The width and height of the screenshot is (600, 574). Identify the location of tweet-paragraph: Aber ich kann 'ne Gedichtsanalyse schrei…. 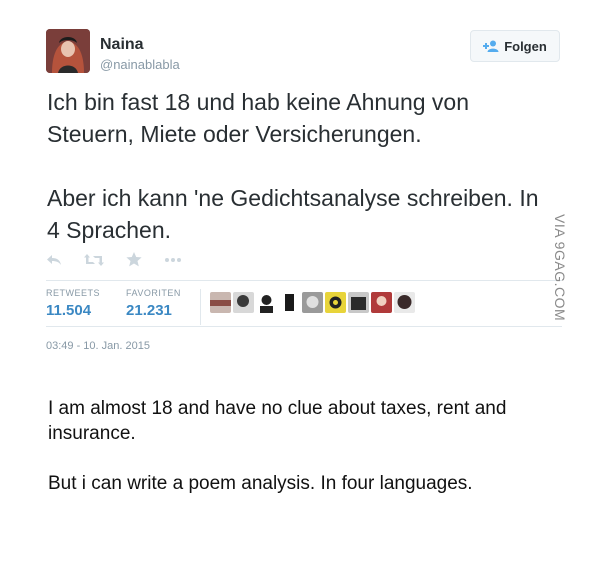
(293, 214).